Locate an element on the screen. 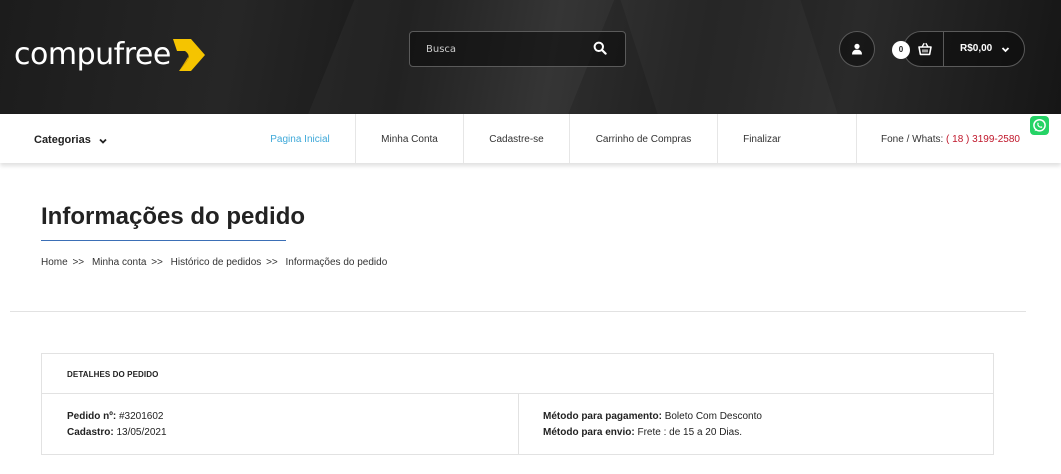 The height and width of the screenshot is (474, 1061). order-date-label: Cadastro: is located at coordinates (90, 432).